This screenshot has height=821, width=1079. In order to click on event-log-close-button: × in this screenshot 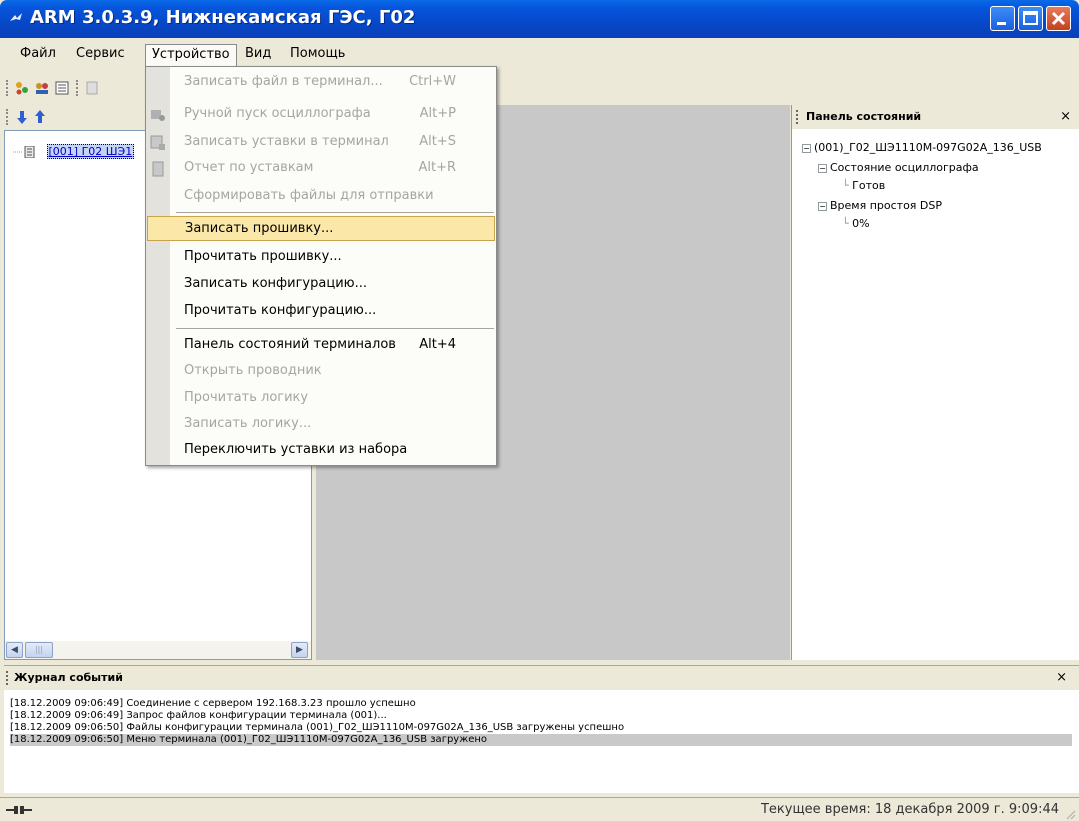, I will do `click(1061, 678)`.